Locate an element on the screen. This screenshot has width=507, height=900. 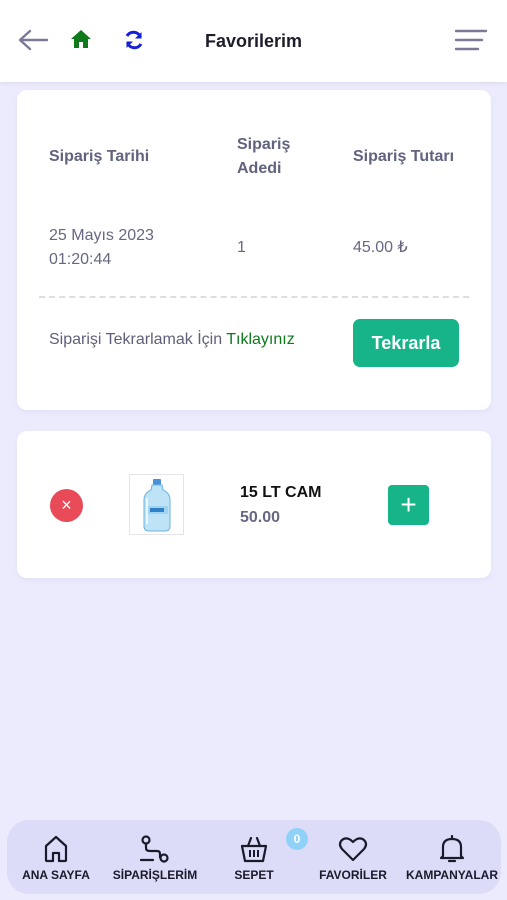
nav-label-cart: SEPET is located at coordinates (254, 875).